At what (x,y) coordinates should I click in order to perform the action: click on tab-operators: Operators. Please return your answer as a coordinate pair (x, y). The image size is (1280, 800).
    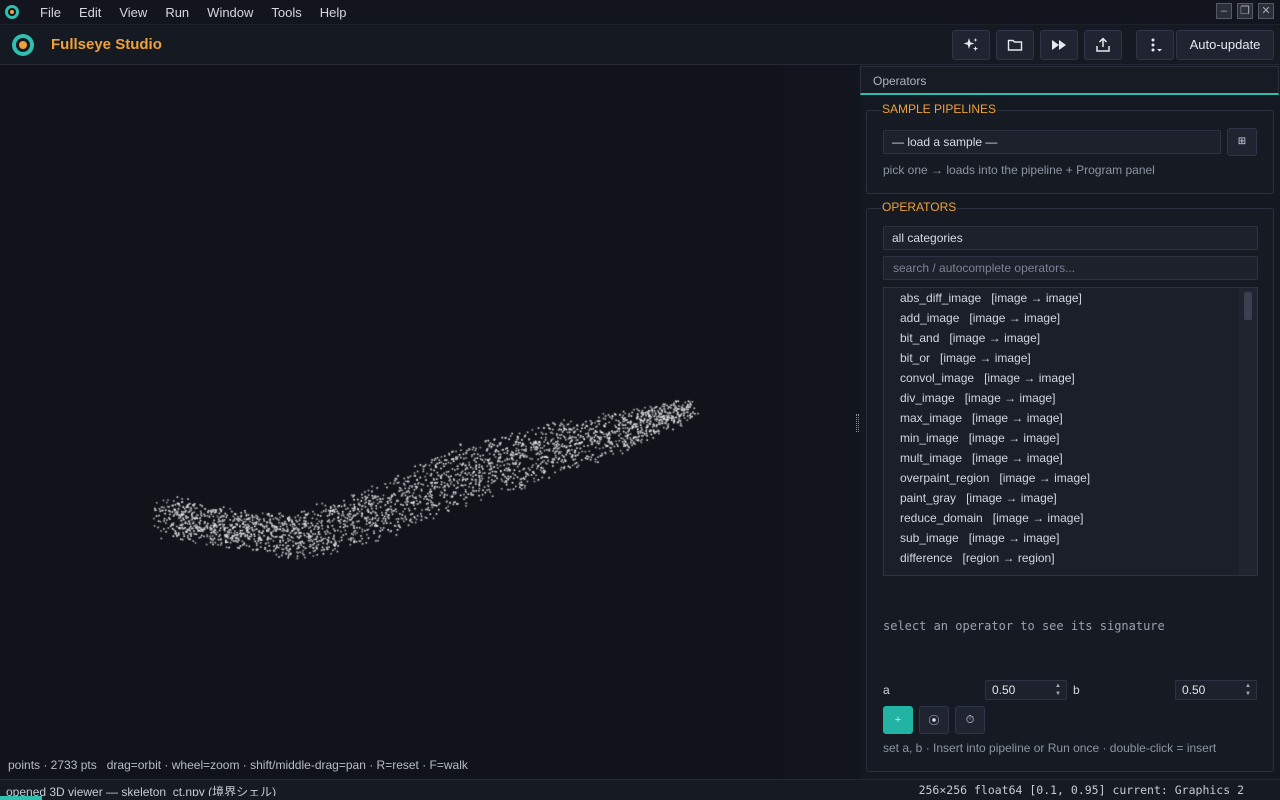
    Looking at the image, I should click on (1069, 80).